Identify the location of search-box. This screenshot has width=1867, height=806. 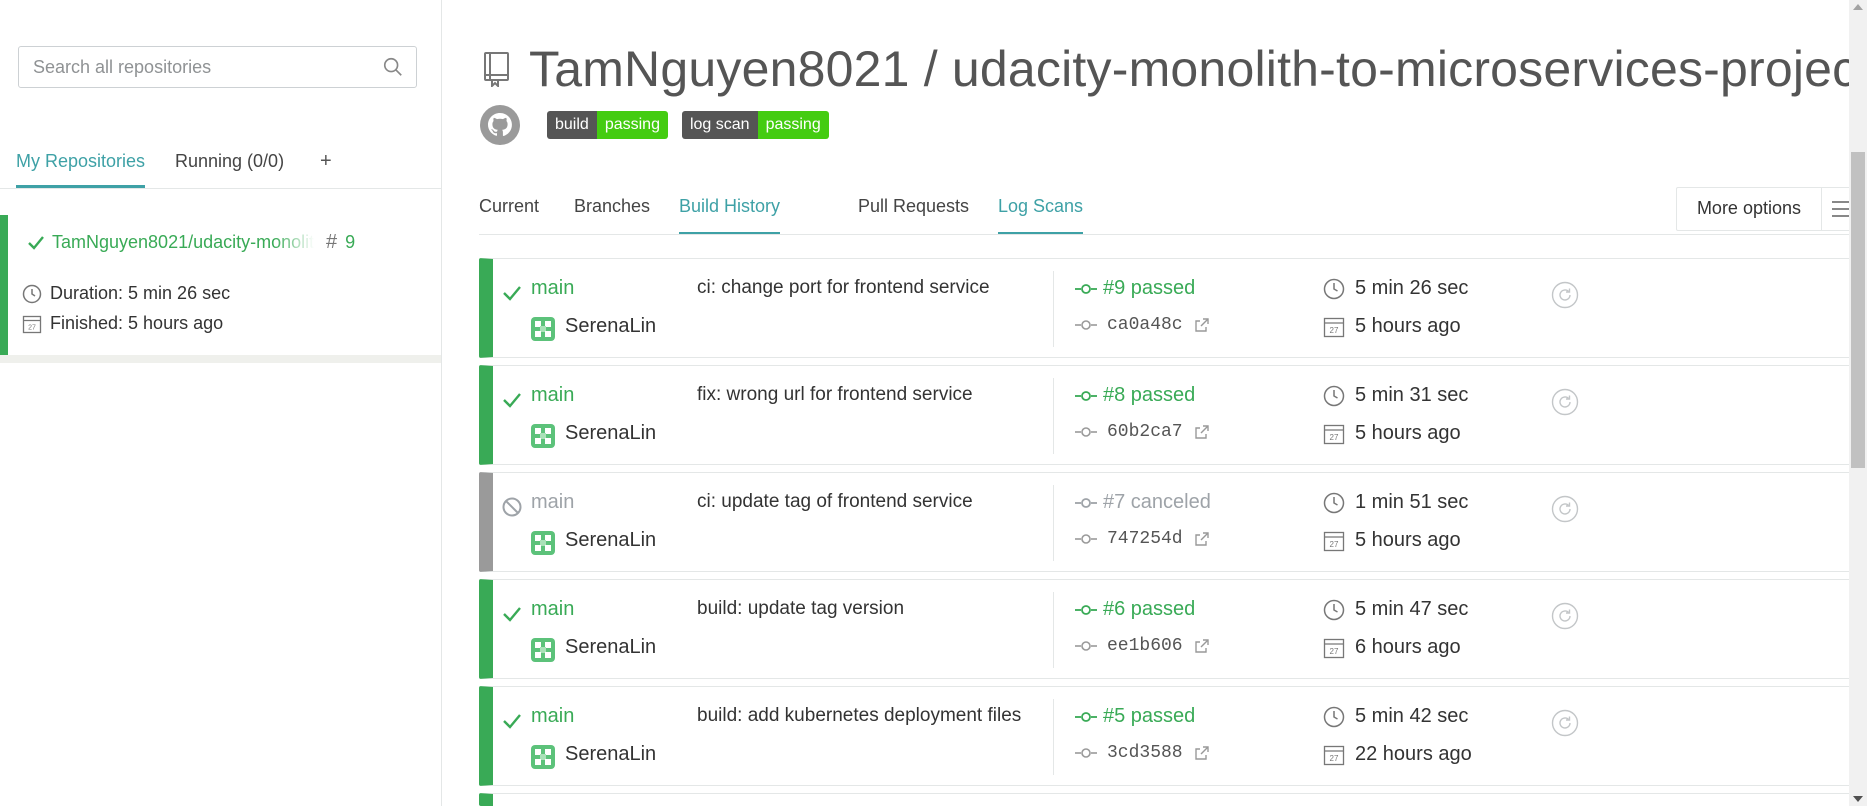
(217, 67).